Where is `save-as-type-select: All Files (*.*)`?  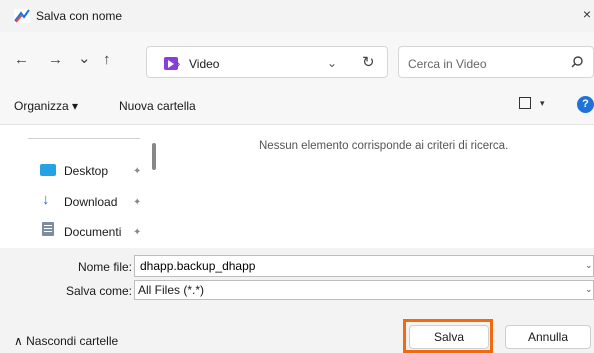 save-as-type-select: All Files (*.*) is located at coordinates (364, 290).